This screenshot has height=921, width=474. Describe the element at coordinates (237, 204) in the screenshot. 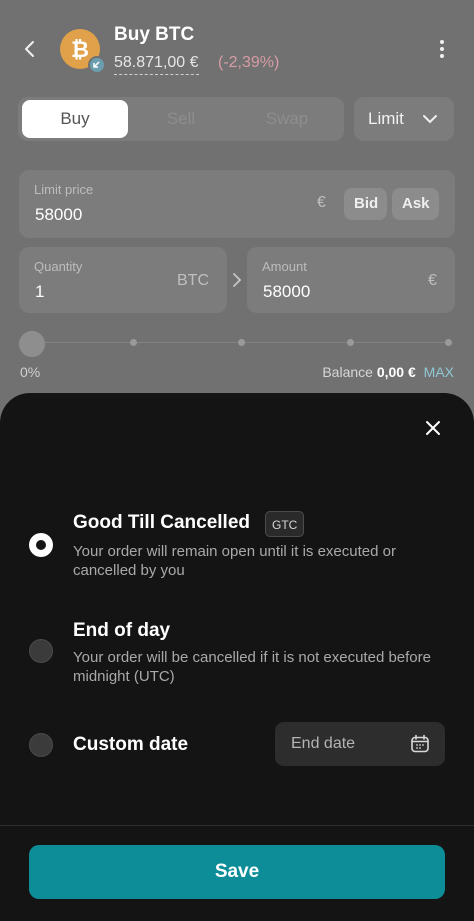

I see `limit-price-field: Limit price 58000 € Bid Ask` at that location.